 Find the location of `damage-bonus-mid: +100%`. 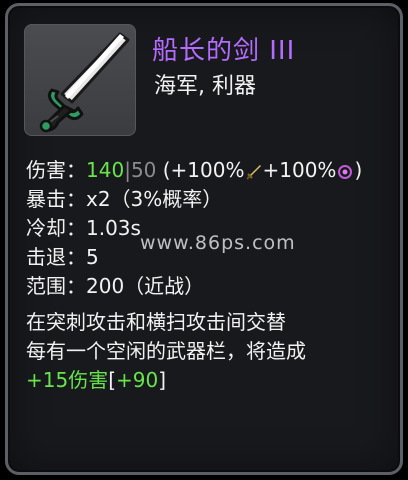

damage-bonus-mid: +100% is located at coordinates (299, 170).